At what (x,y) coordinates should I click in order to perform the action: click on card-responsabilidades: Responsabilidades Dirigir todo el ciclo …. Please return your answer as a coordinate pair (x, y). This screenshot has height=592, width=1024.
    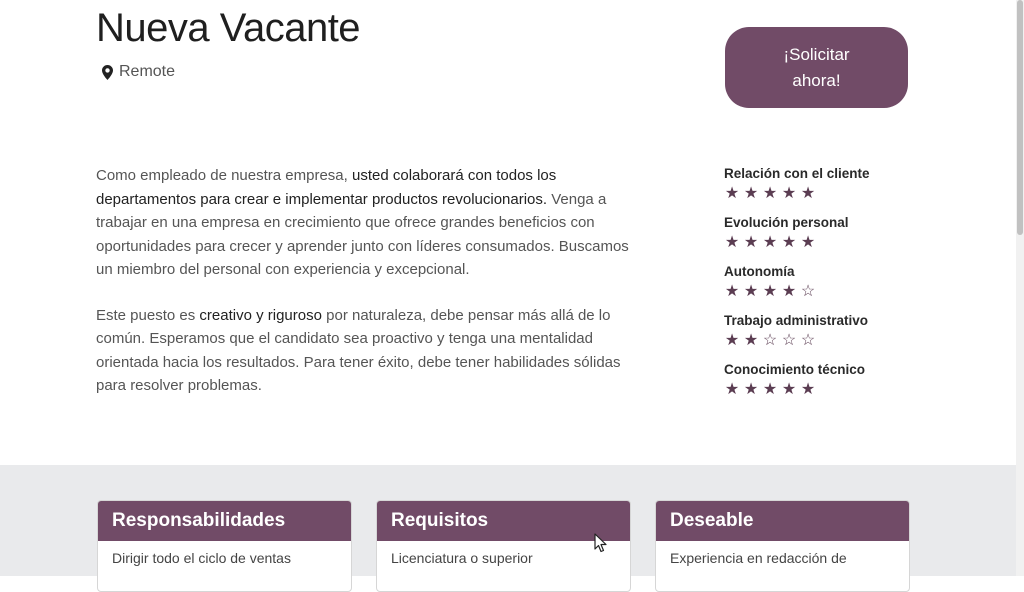
    Looking at the image, I should click on (224, 546).